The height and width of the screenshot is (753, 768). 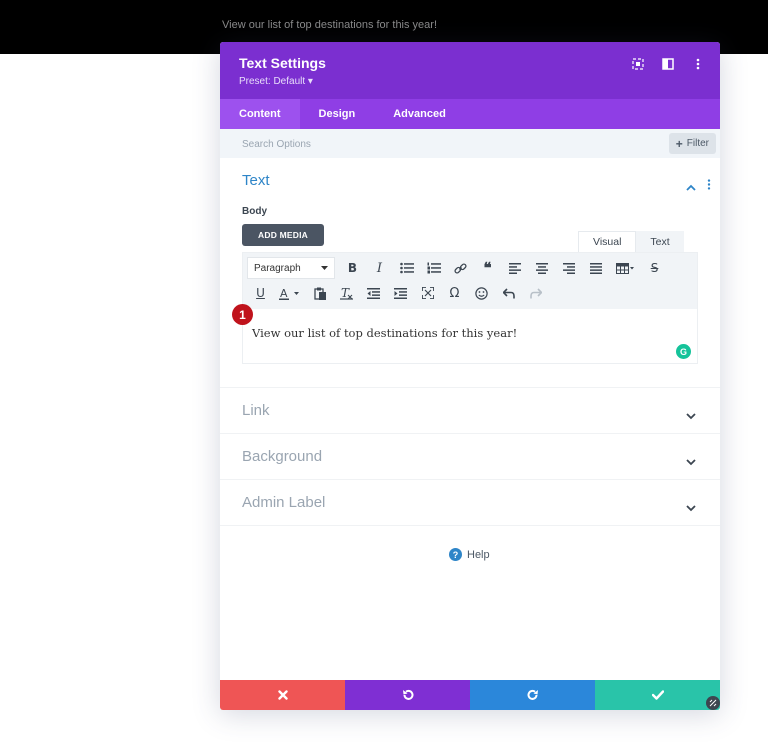 What do you see at coordinates (242, 314) in the screenshot?
I see `step-number-badge: 1` at bounding box center [242, 314].